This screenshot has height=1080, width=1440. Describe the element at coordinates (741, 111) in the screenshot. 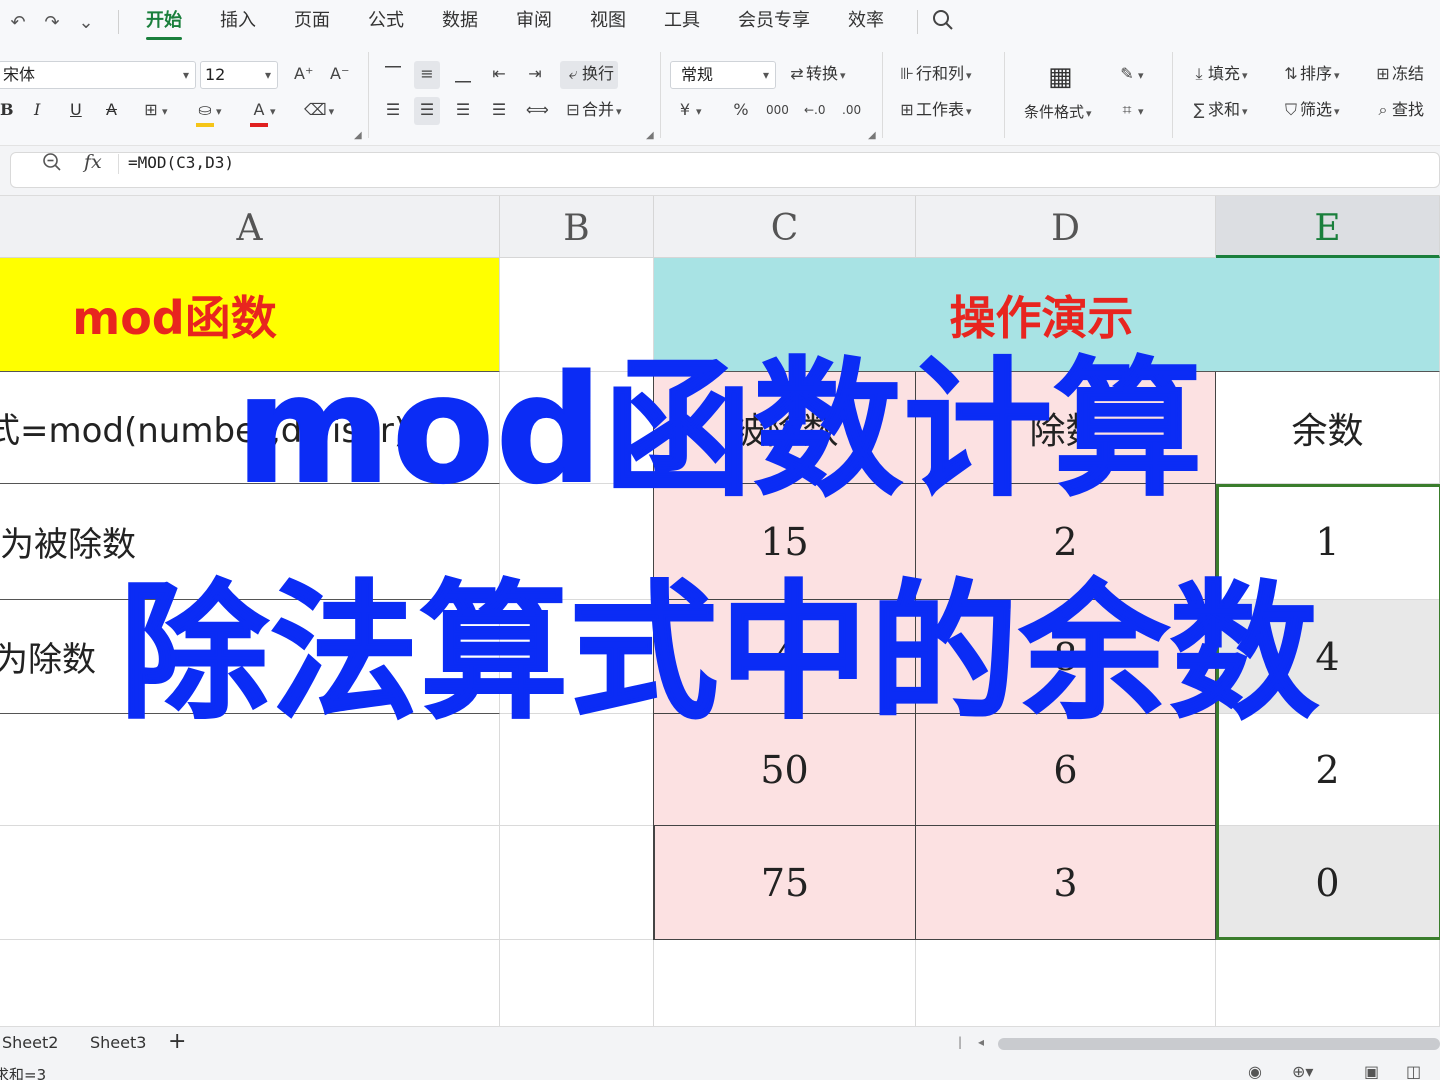

I see `percent-button: %` at that location.